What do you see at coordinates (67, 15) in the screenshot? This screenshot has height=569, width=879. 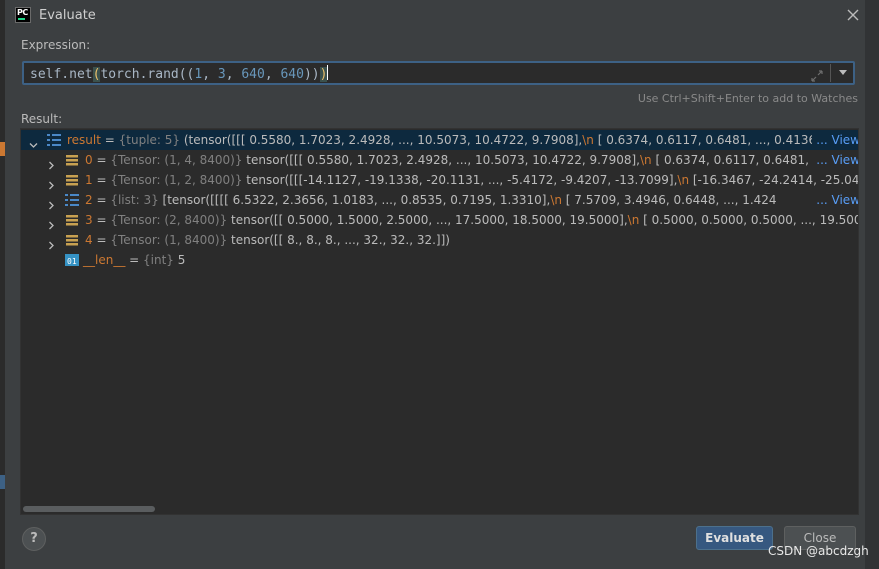 I see `window-title: Evaluate` at bounding box center [67, 15].